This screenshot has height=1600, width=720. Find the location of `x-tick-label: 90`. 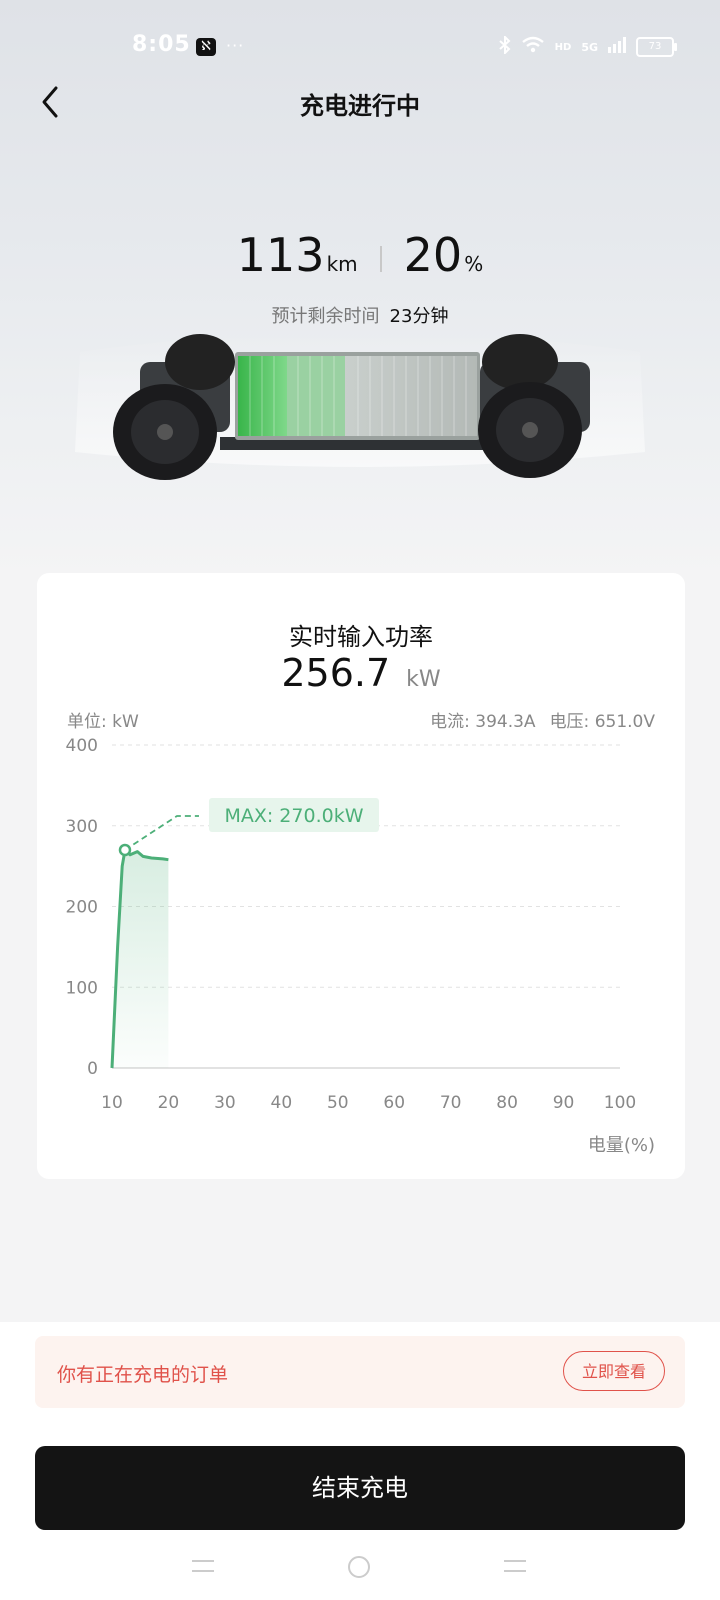

x-tick-label: 90 is located at coordinates (564, 1103).